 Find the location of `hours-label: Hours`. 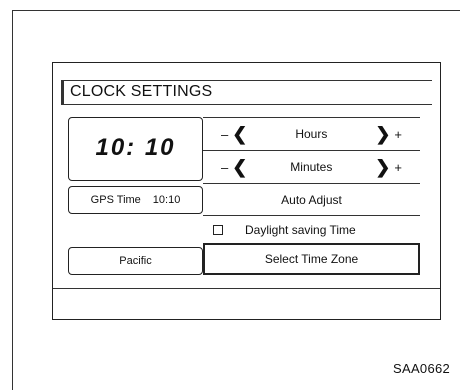

hours-label: Hours is located at coordinates (311, 134).